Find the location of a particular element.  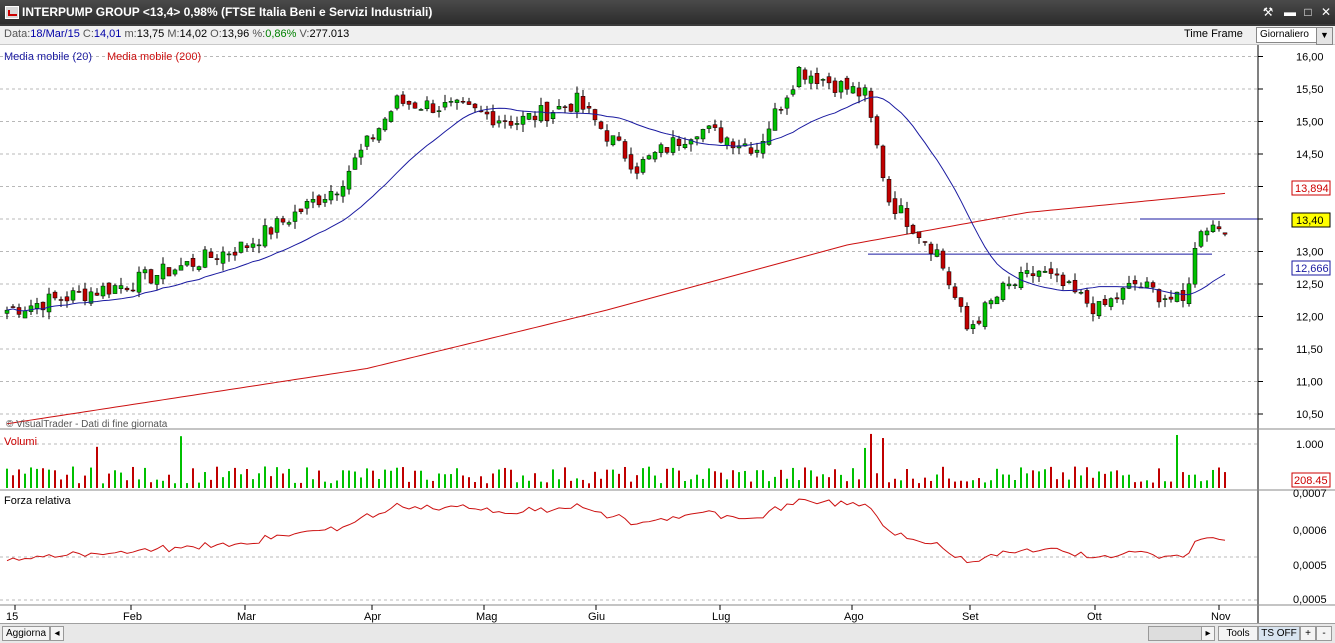

x-tick-label: Giu is located at coordinates (596, 617).